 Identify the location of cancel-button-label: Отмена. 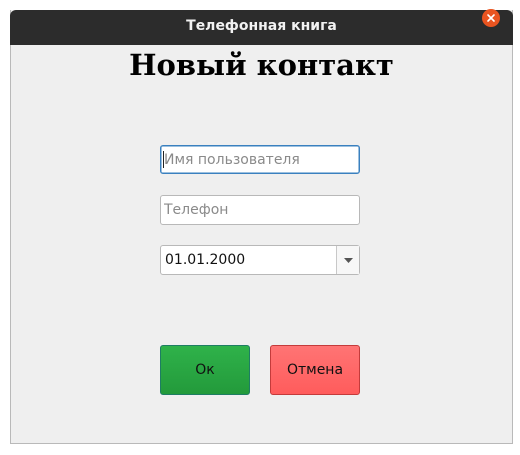
(315, 370).